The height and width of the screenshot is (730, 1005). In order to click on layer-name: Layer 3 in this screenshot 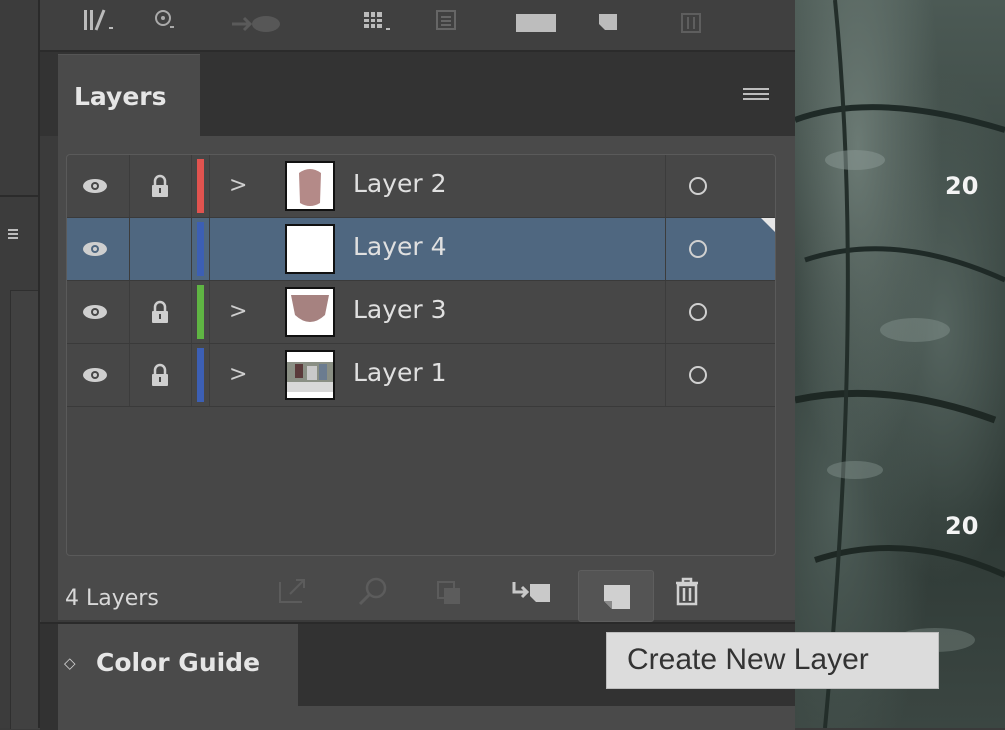, I will do `click(400, 309)`.